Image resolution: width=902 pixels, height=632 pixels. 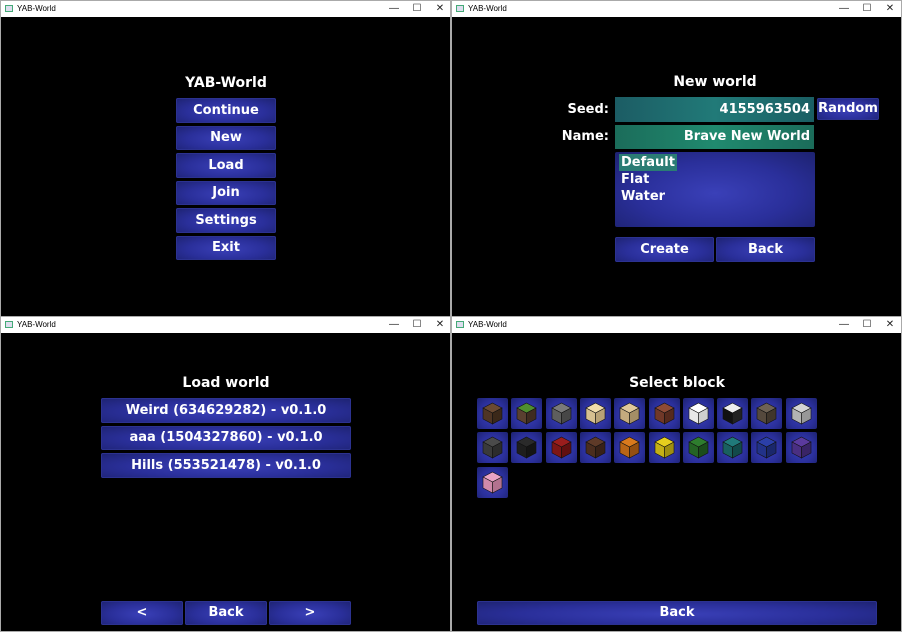 What do you see at coordinates (226, 383) in the screenshot?
I see `page-title: Load world` at bounding box center [226, 383].